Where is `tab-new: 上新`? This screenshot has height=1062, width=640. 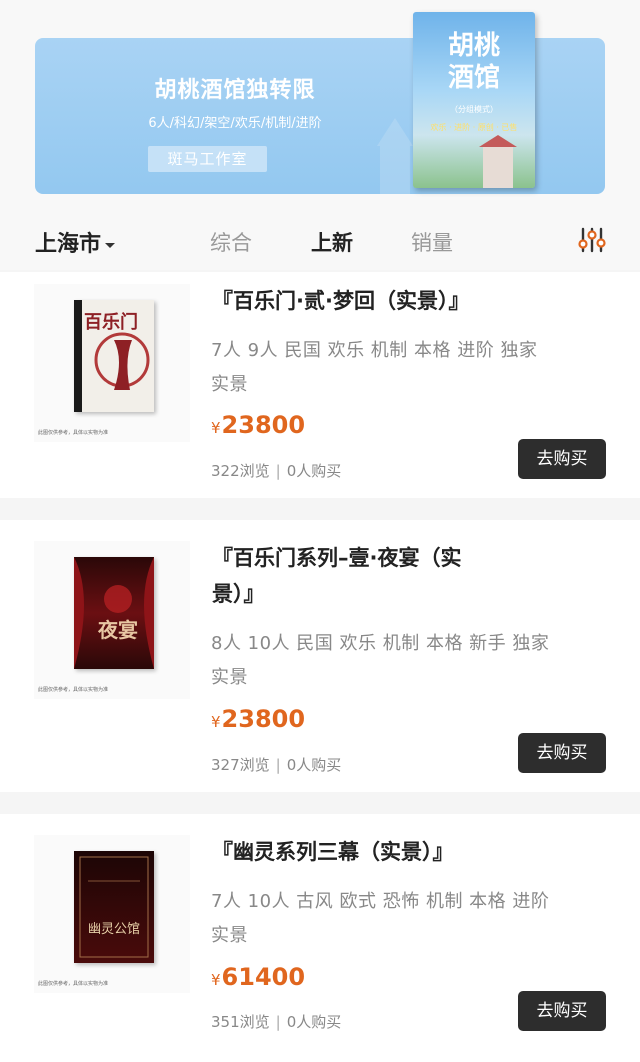
tab-new: 上新 is located at coordinates (332, 242).